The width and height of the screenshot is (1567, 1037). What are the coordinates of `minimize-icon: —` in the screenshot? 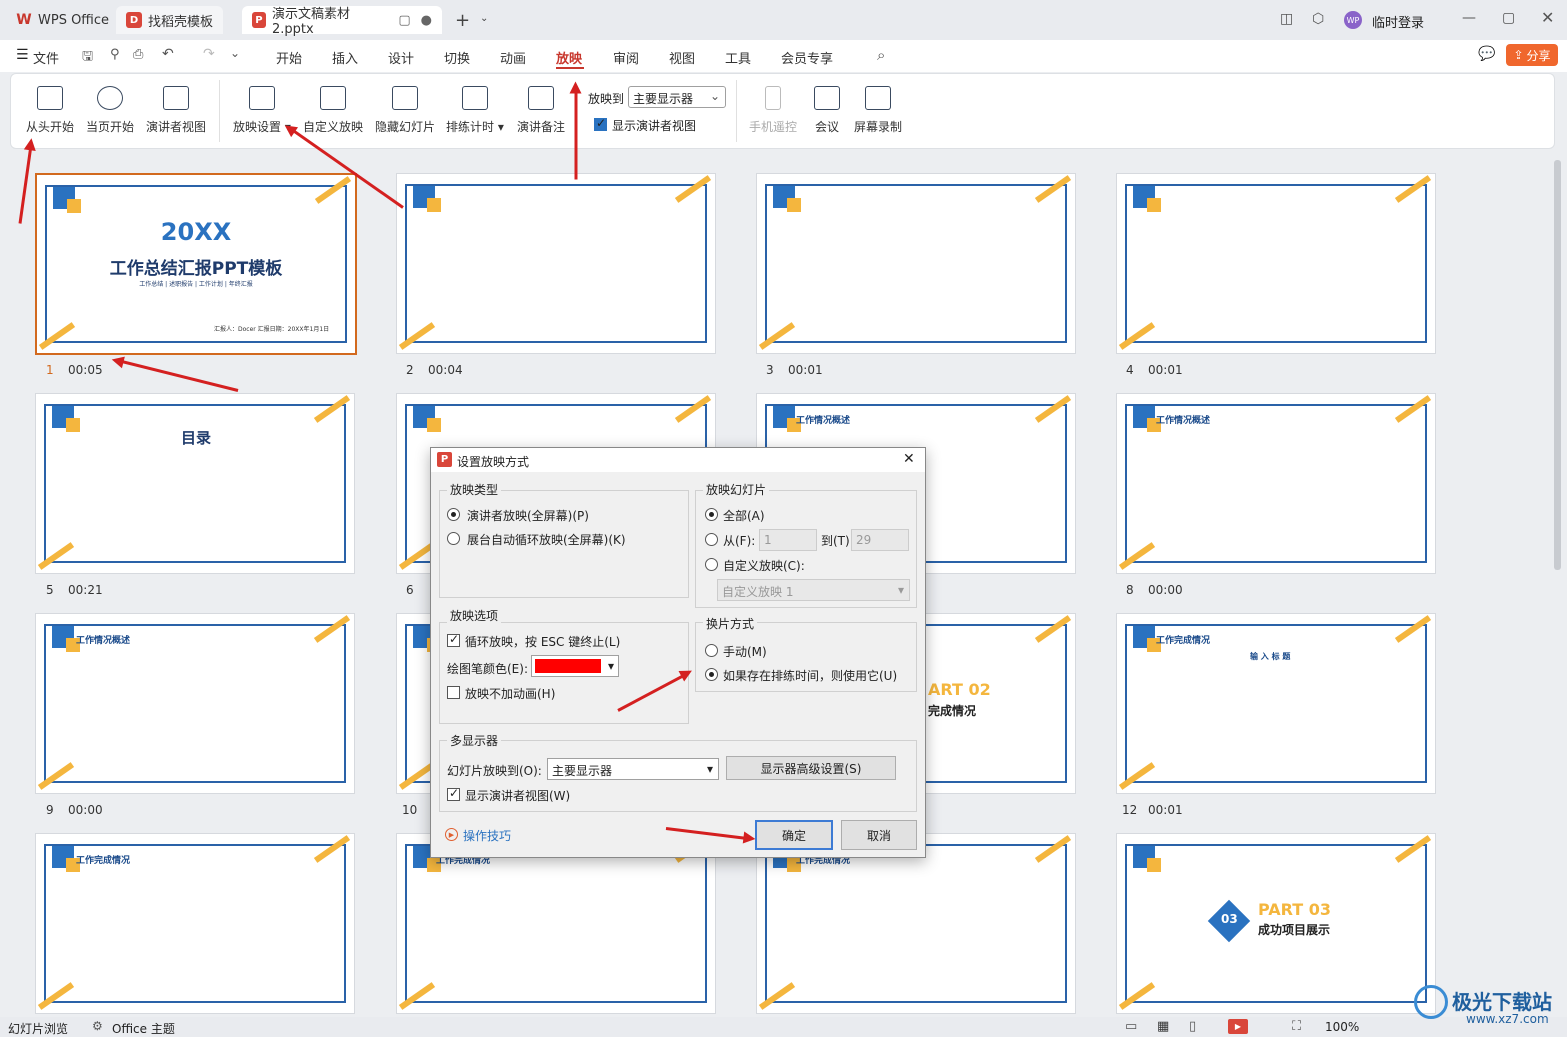 It's located at (1469, 18).